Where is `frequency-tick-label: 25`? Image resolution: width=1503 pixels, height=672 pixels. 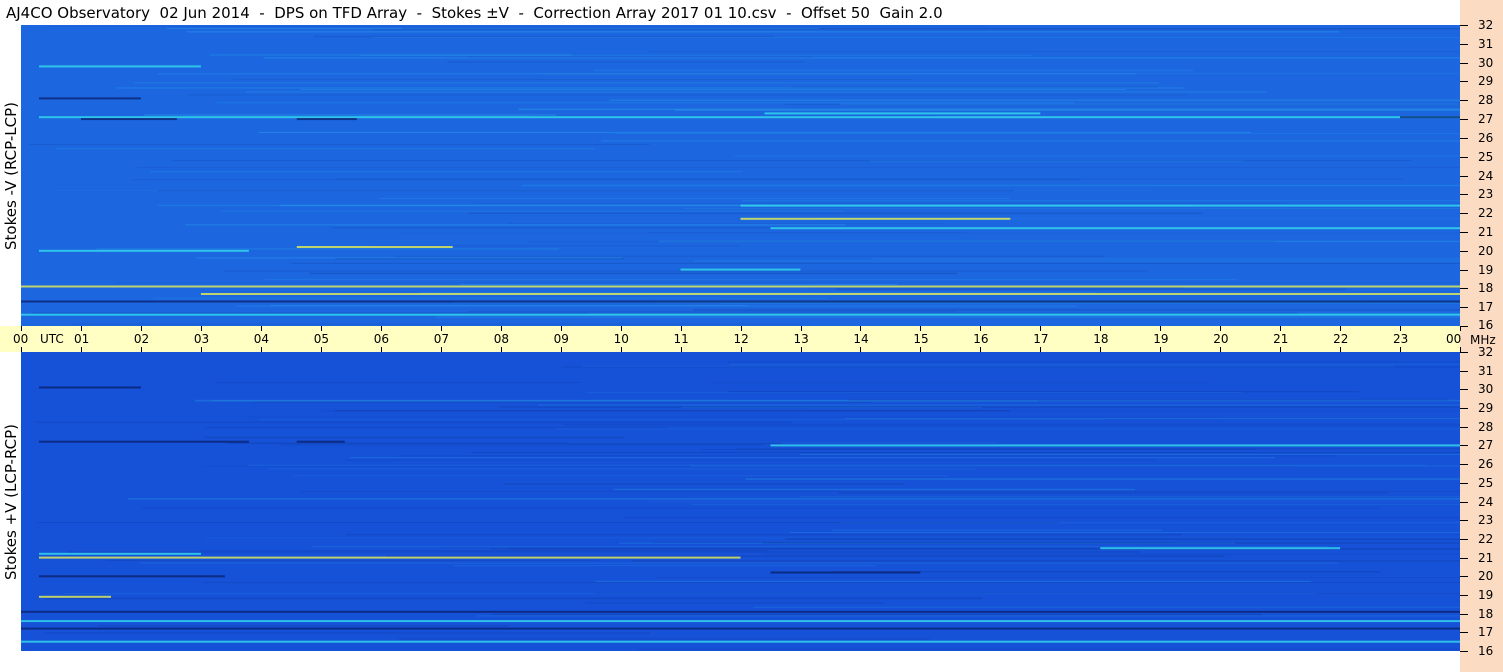
frequency-tick-label: 25 is located at coordinates (1486, 482).